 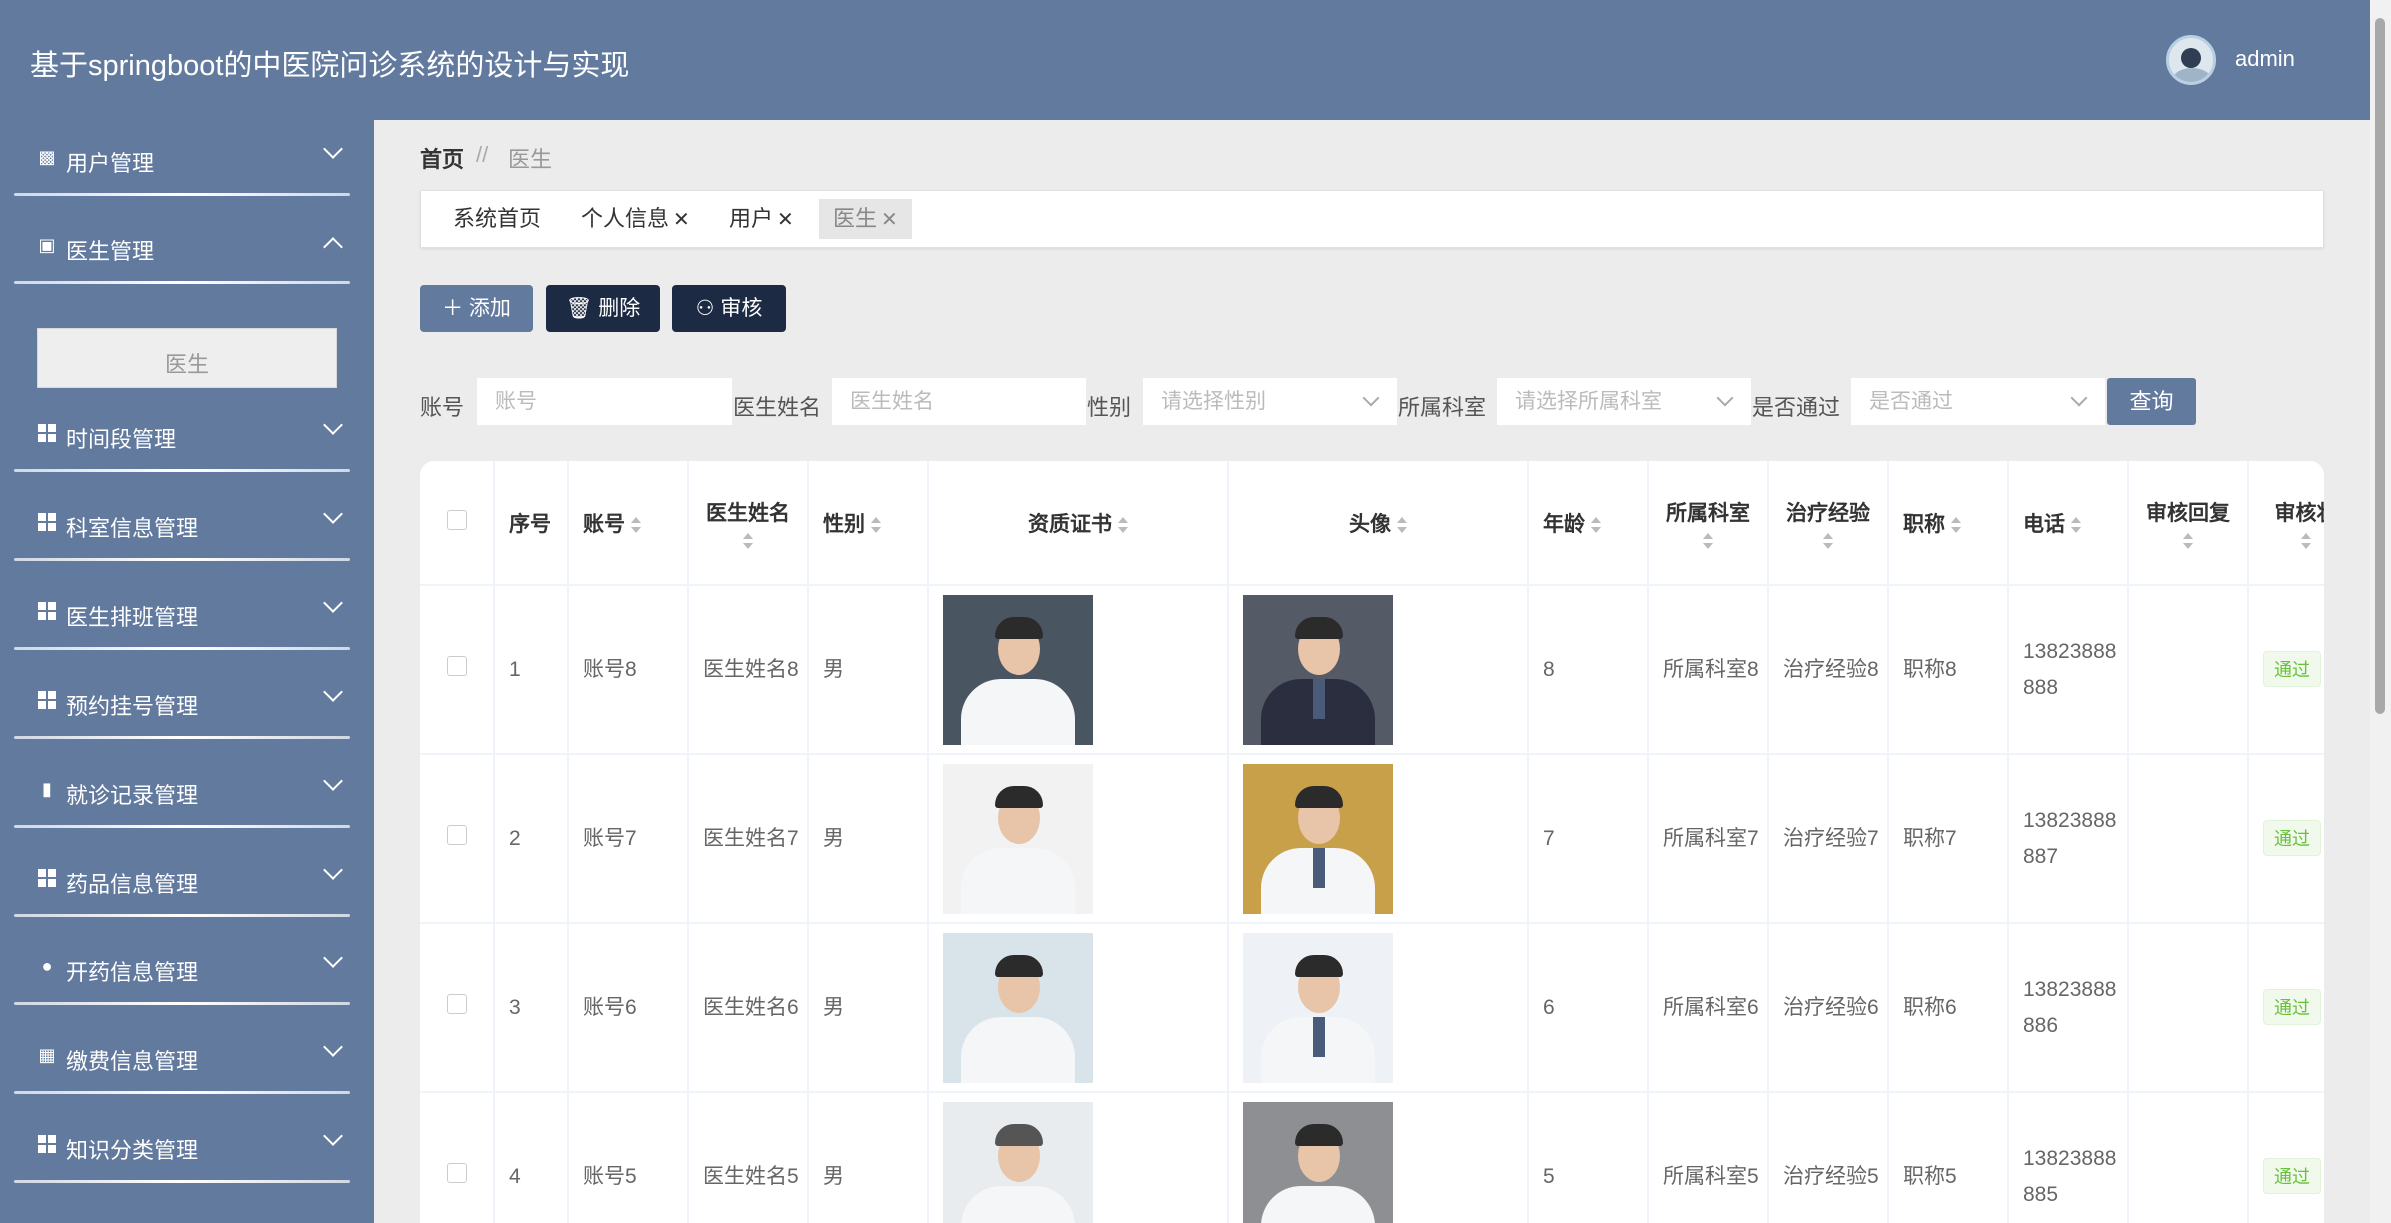 I want to click on cell-phone: 13823888886, so click(x=2068, y=1008).